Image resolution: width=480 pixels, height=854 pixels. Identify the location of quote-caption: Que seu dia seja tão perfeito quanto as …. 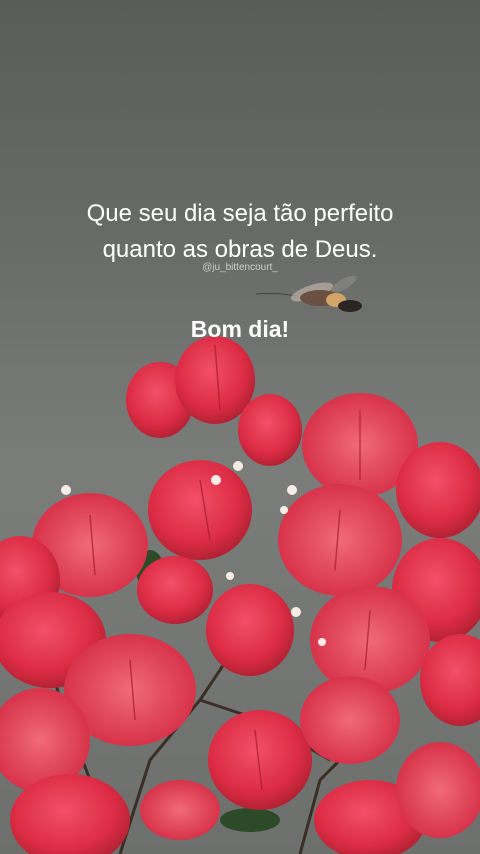
(240, 232).